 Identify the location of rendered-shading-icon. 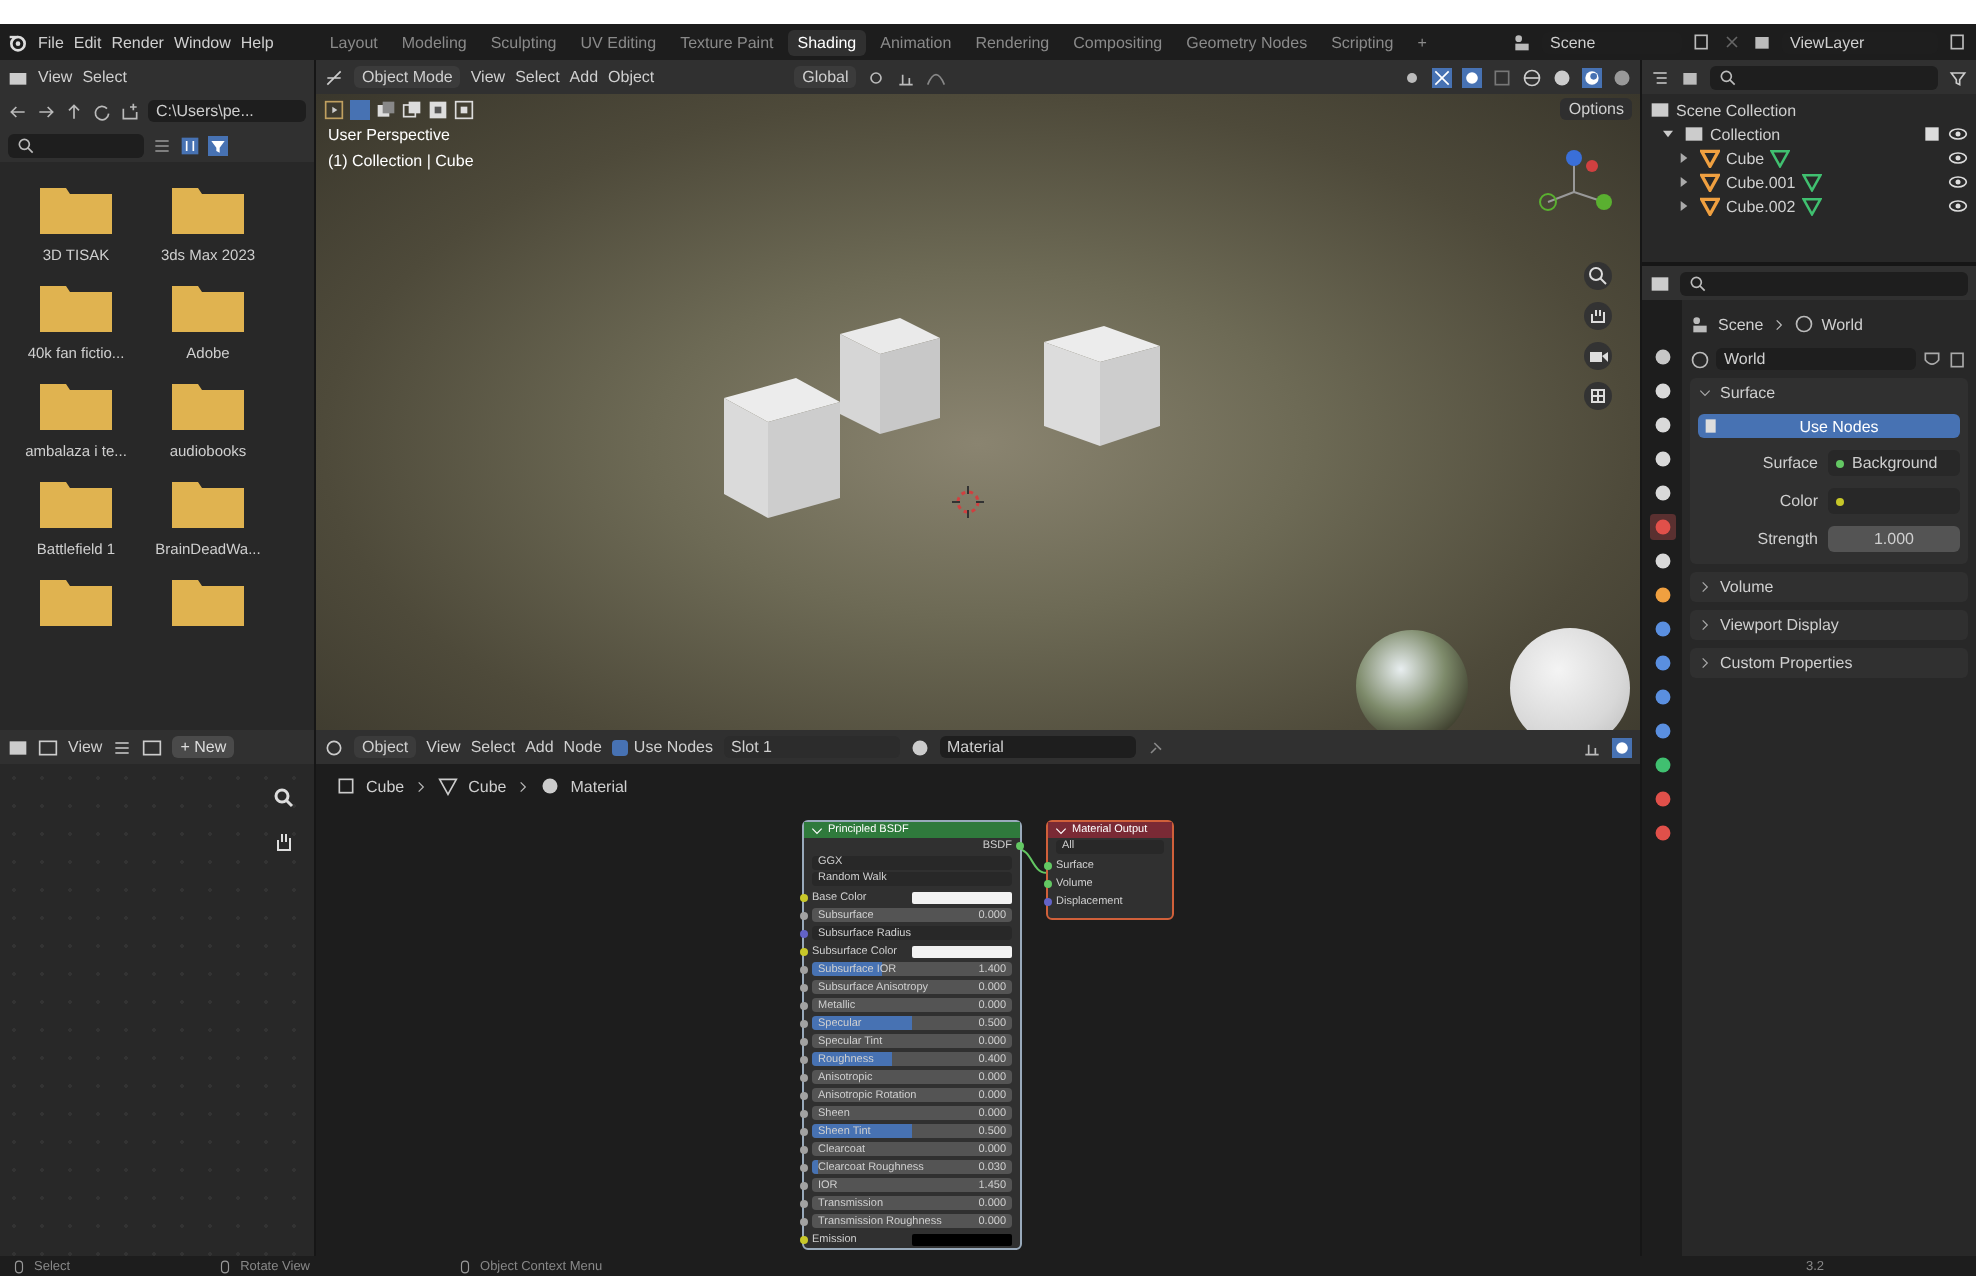
(1622, 77).